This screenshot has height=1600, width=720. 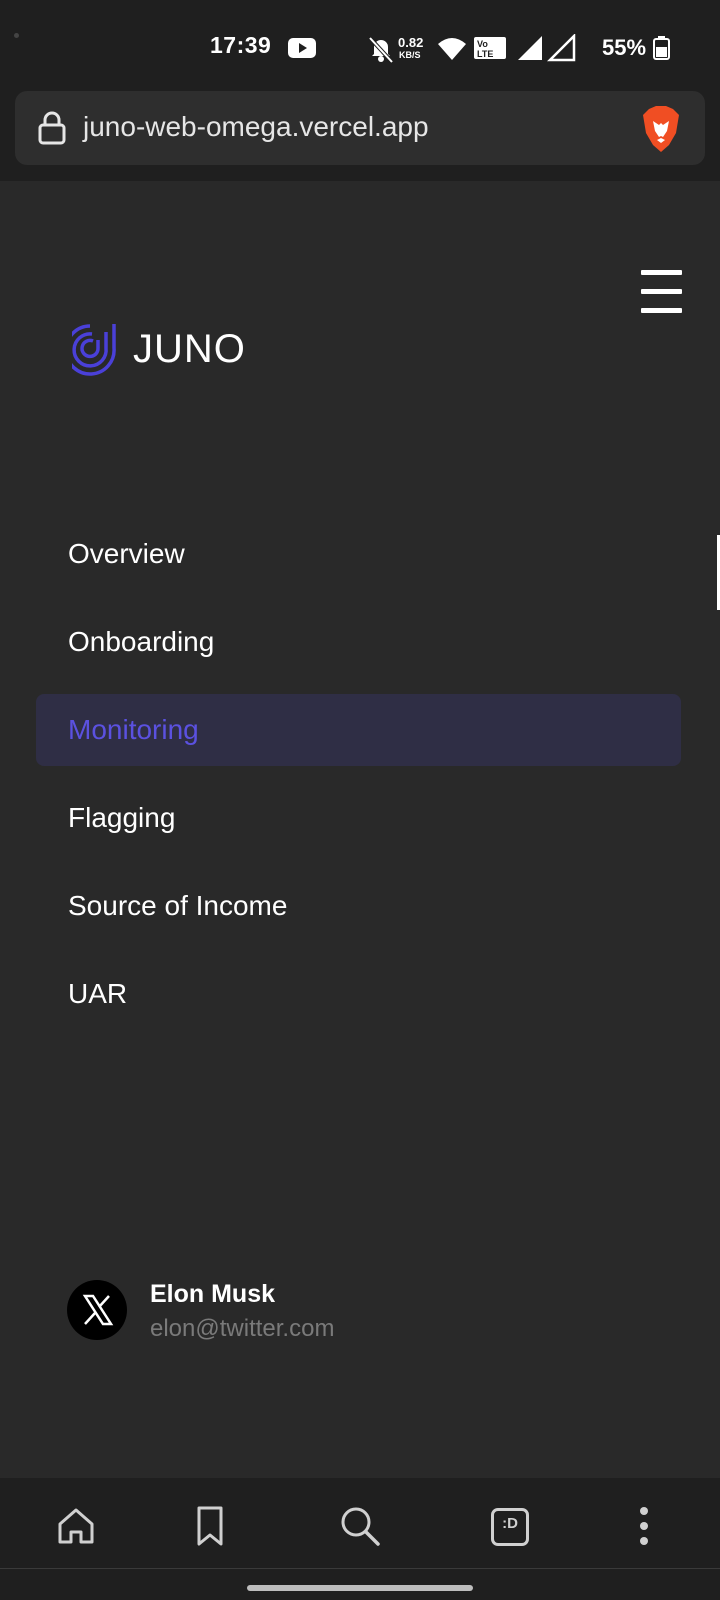 I want to click on notification-dot, so click(x=16, y=35).